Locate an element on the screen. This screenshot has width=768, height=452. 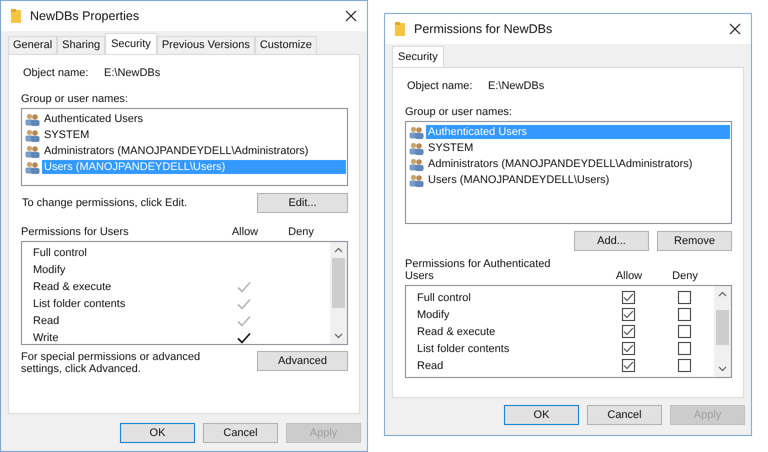
advanced-button: Advanced is located at coordinates (302, 361).